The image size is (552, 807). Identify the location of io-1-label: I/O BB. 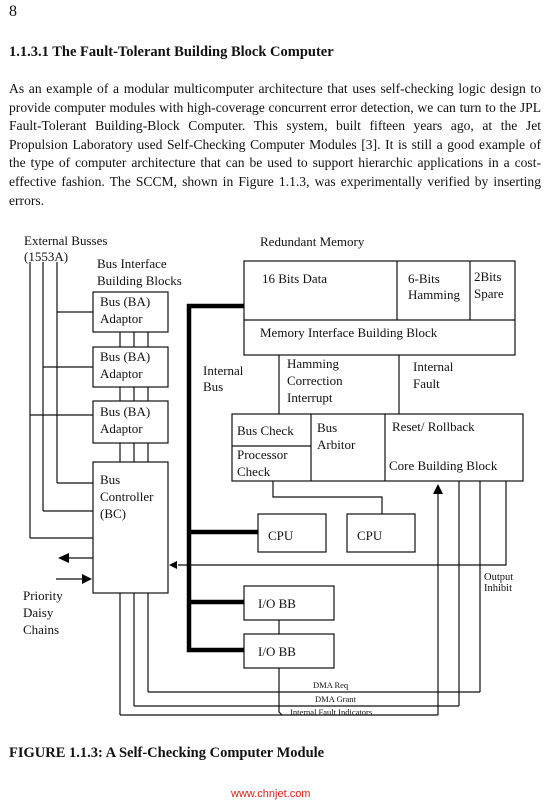
(277, 603).